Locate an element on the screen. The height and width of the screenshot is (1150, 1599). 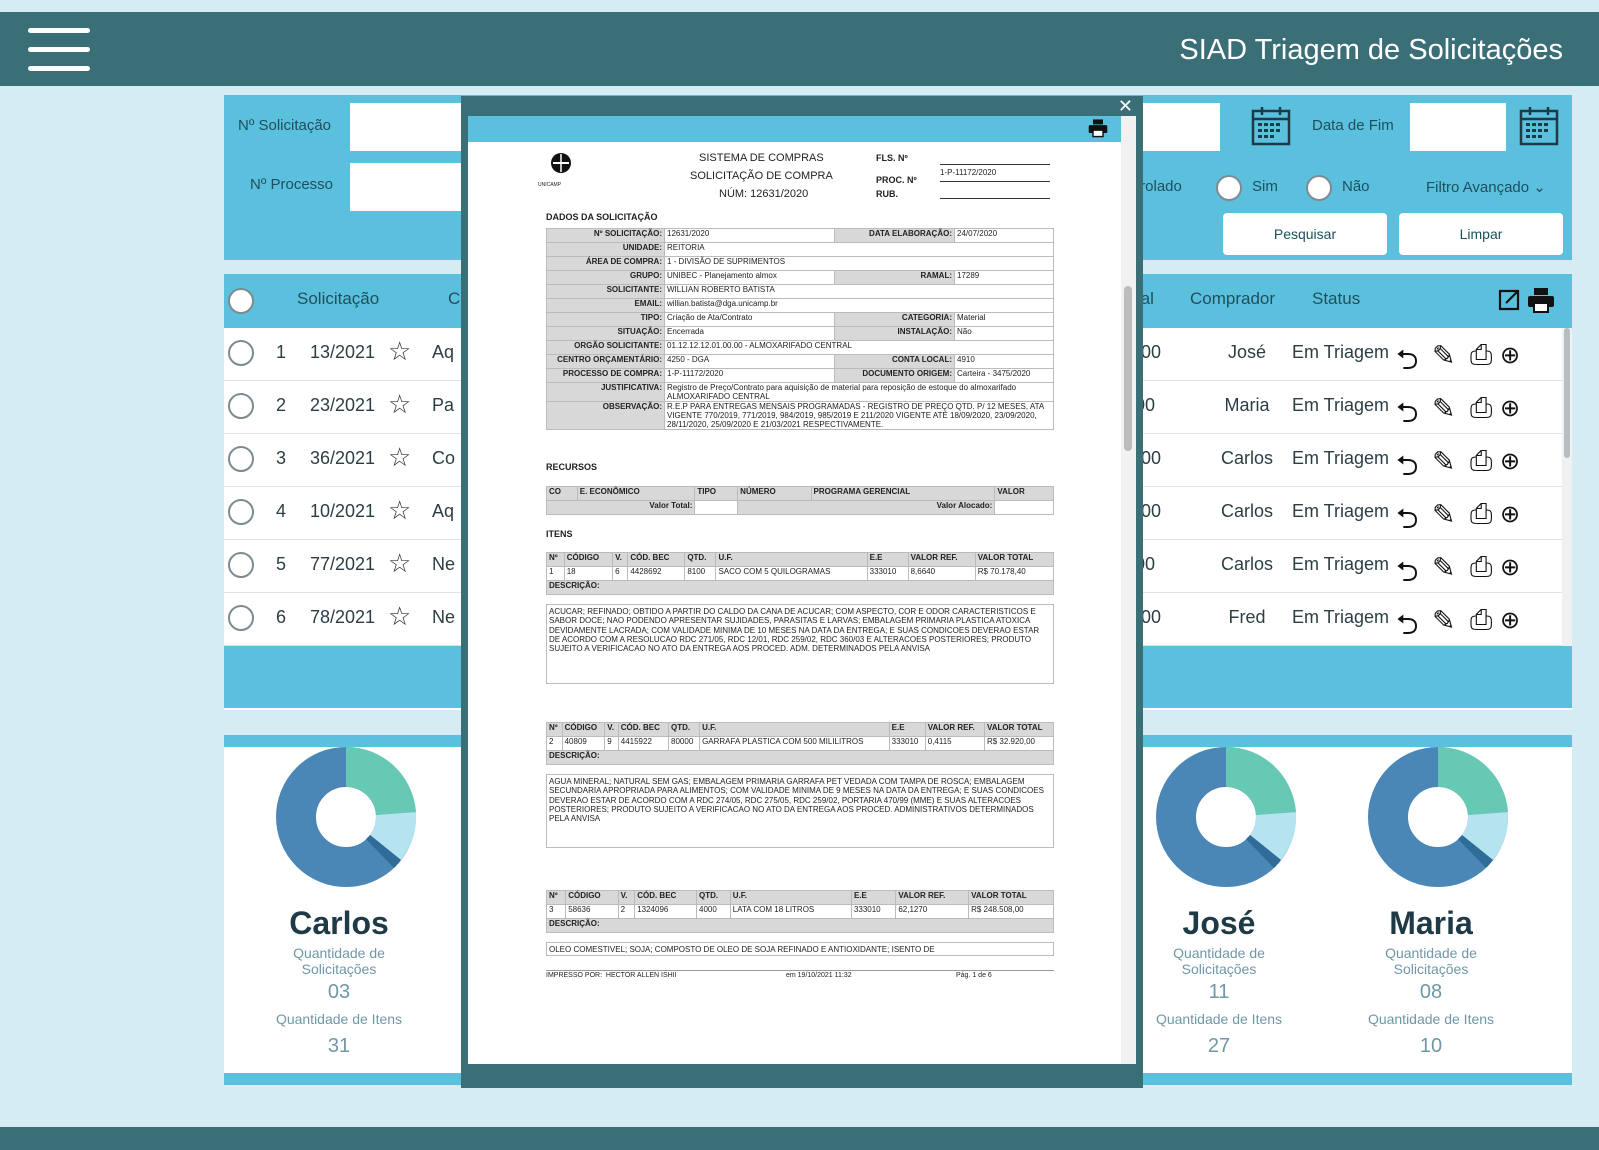
row-number: 3 is located at coordinates (281, 458).